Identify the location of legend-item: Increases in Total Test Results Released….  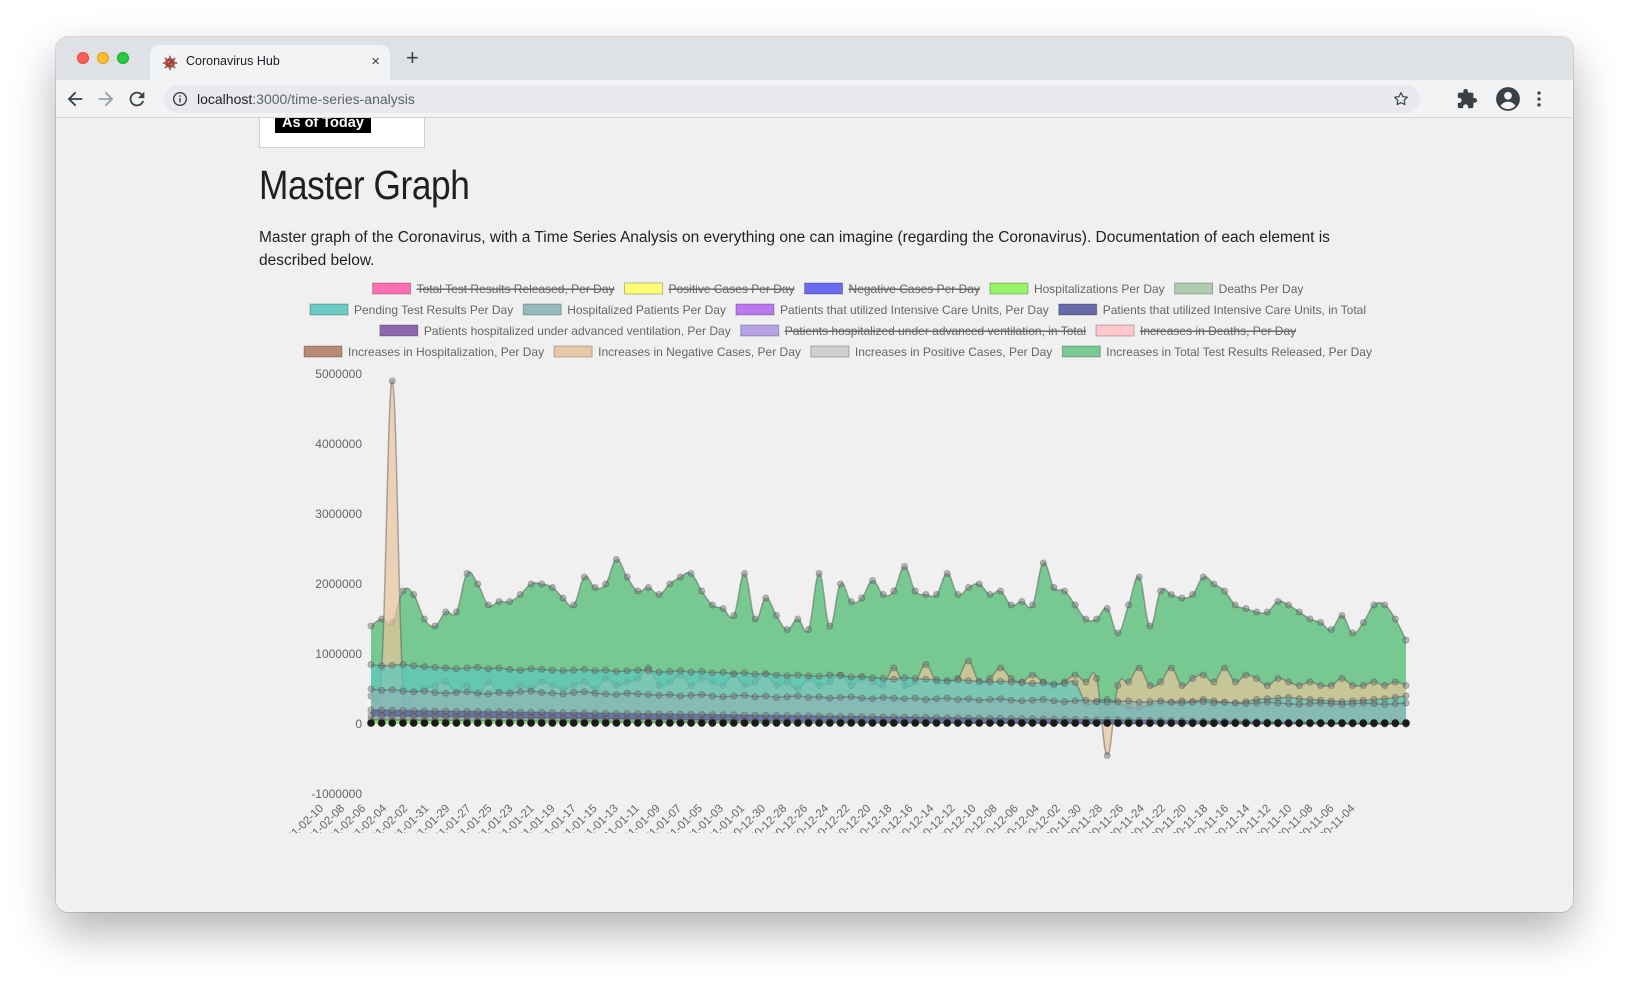
(1216, 352).